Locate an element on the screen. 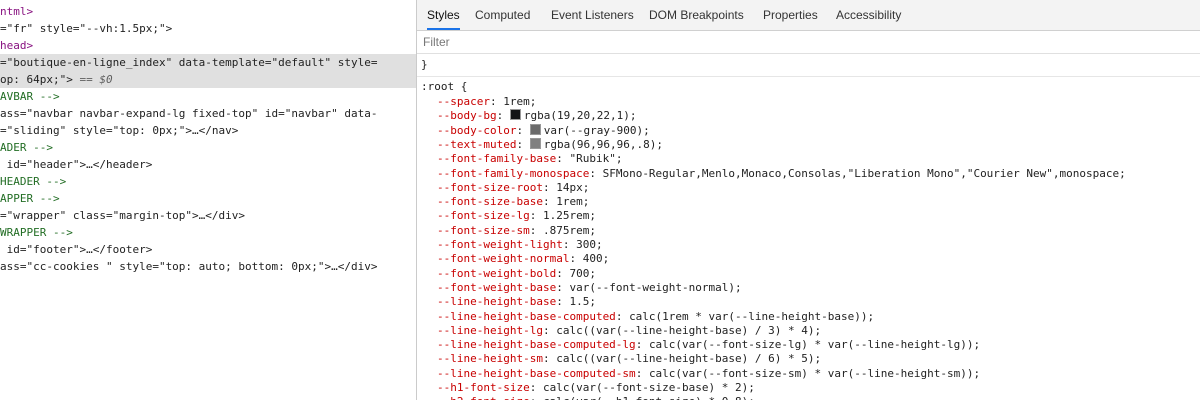 The height and width of the screenshot is (400, 1200). dom-tree-line: WRAPPER --> is located at coordinates (36, 232).